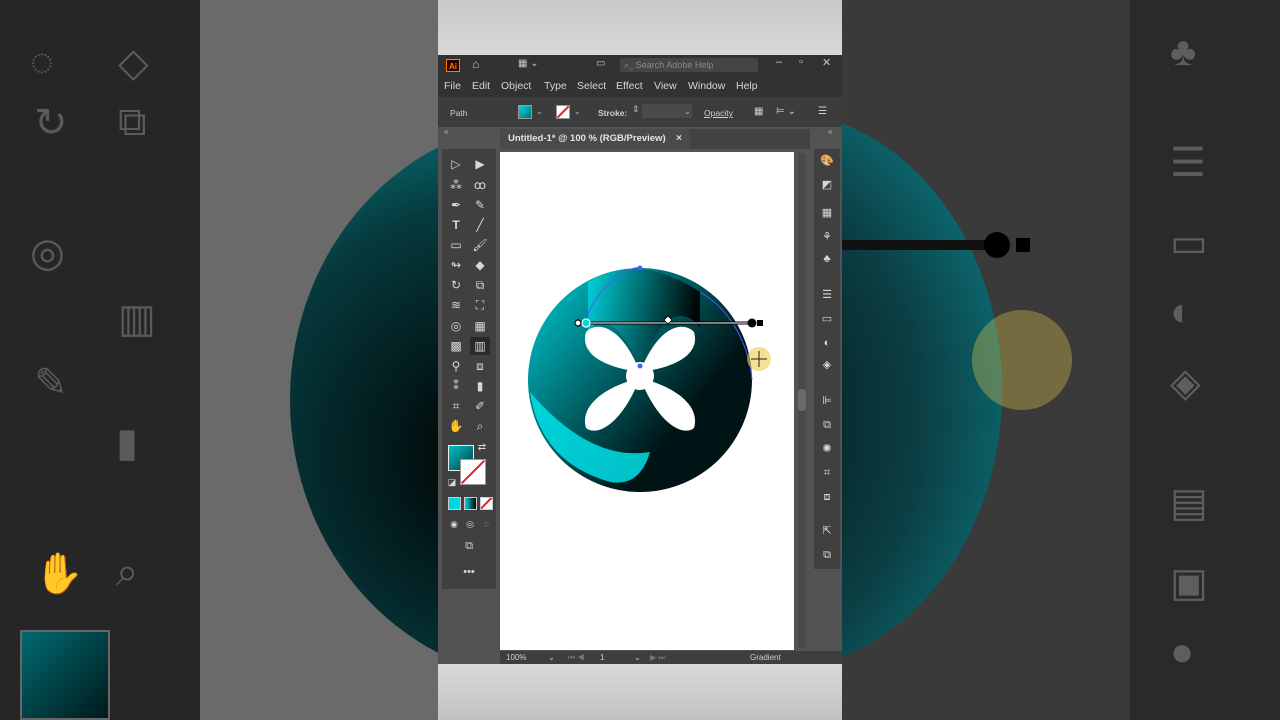 This screenshot has height=720, width=1280. Describe the element at coordinates (454, 503) in the screenshot. I see `color-mode-icon` at that location.